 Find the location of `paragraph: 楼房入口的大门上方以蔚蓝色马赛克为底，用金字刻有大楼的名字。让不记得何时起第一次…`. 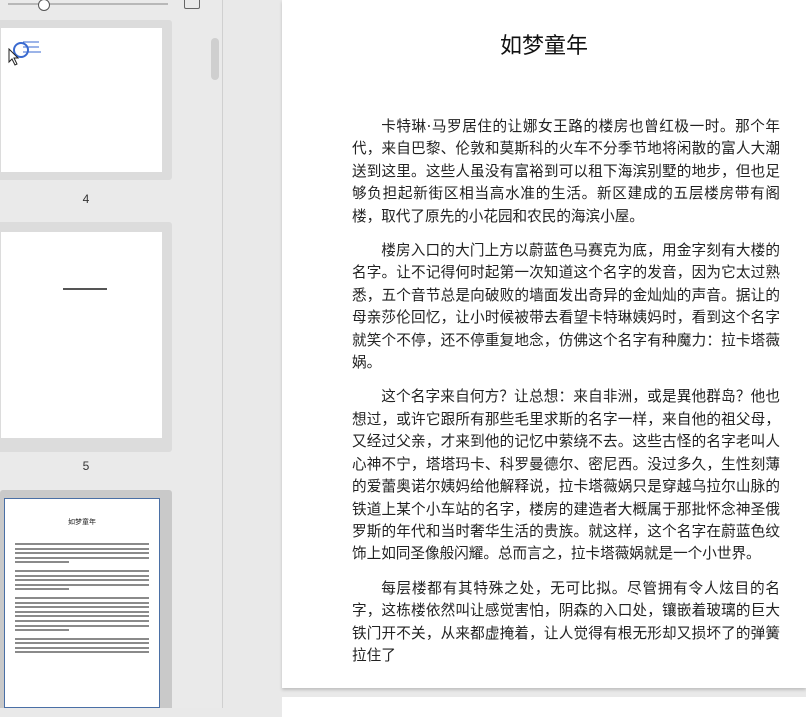

paragraph: 楼房入口的大门上方以蔚蓝色马赛克为底，用金字刻有大楼的名字。让不记得何时起第一次… is located at coordinates (566, 307).